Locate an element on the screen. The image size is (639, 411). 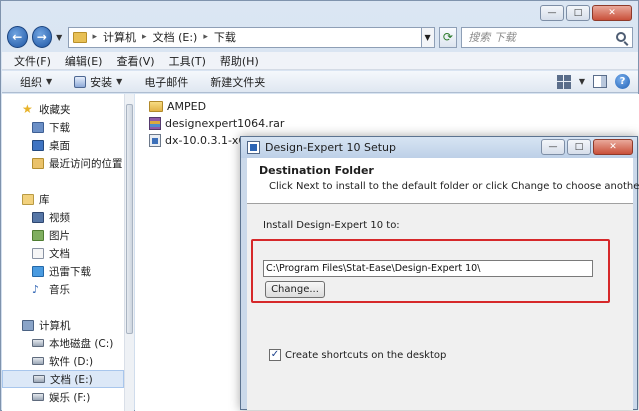
recent-places-icon is located at coordinates (38, 163).